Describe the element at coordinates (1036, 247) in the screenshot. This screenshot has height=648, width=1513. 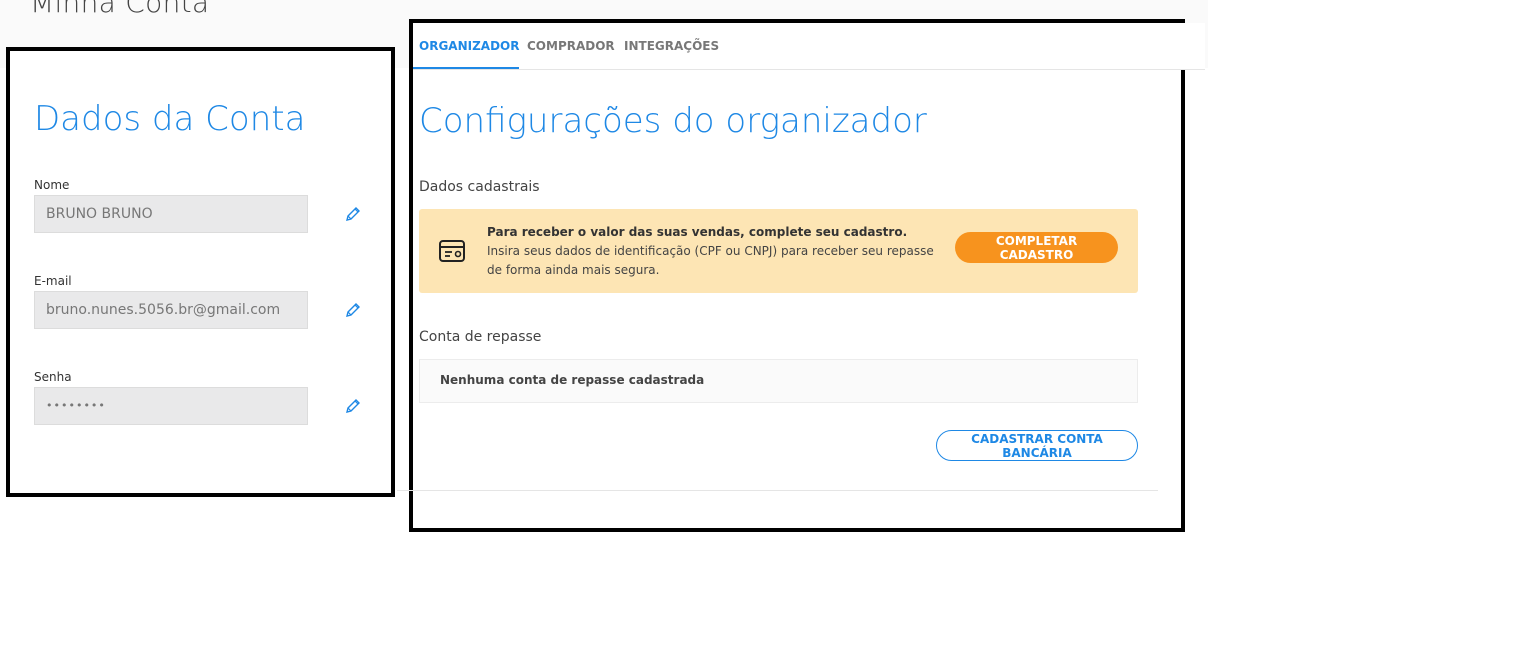
I see `complete-registration-button: COMPLETAR CADASTRO` at that location.